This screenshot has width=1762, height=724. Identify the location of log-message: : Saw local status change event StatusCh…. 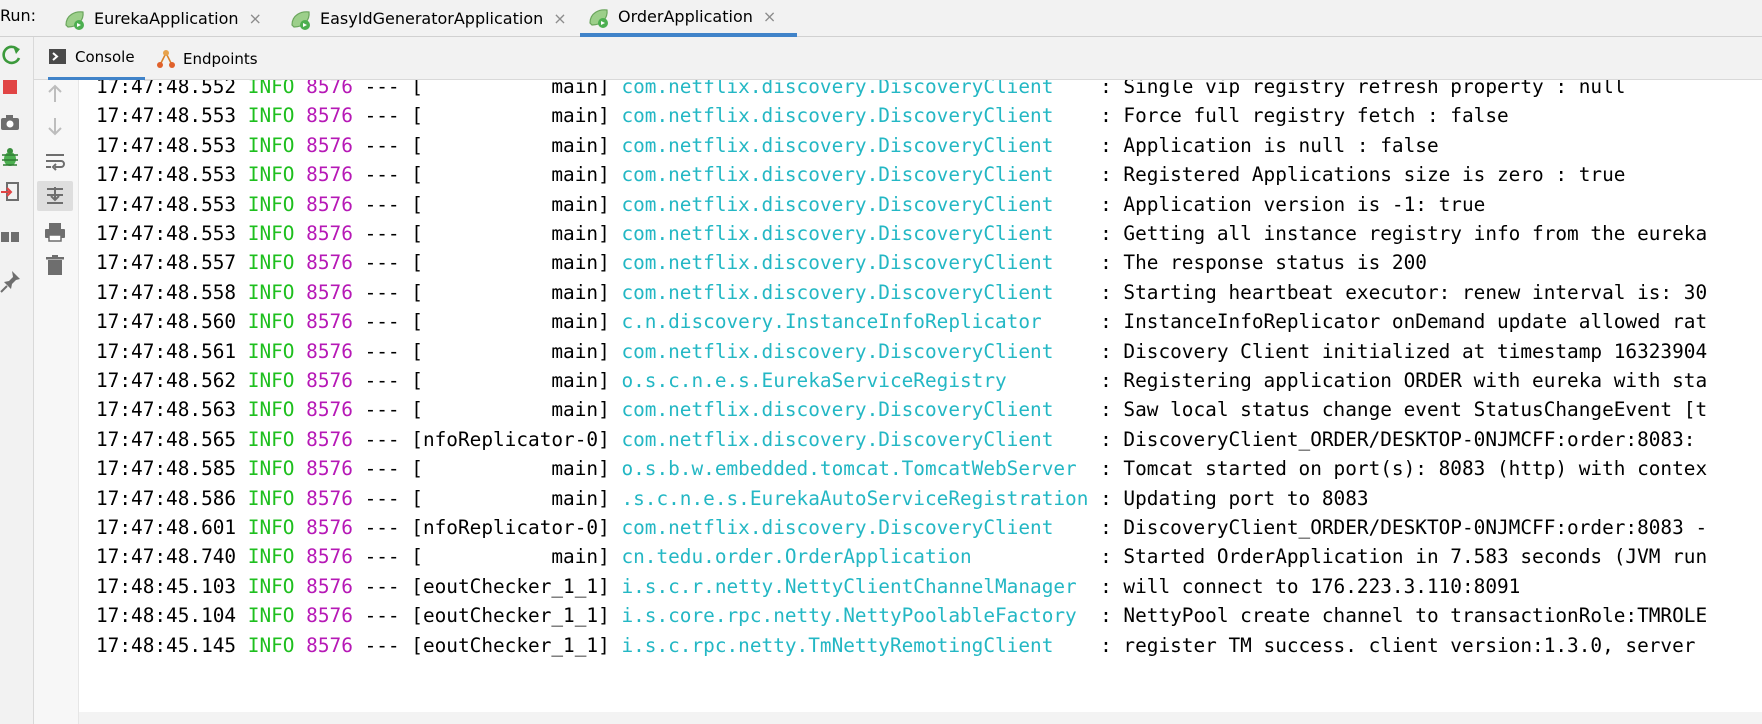
(1404, 410).